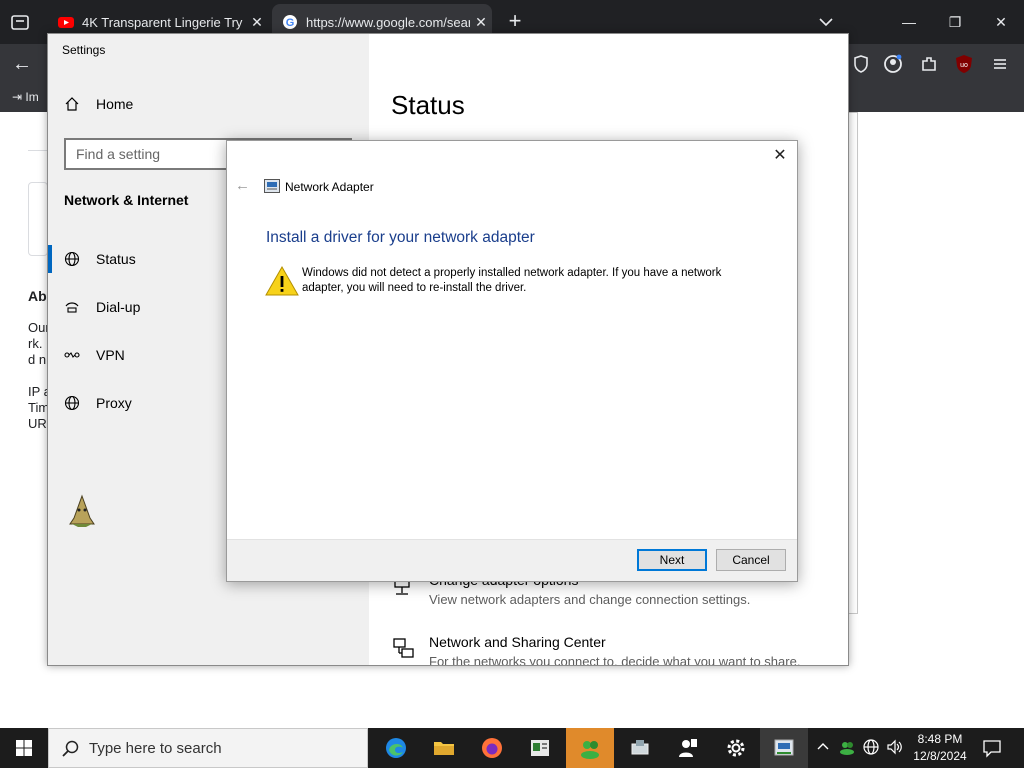 The height and width of the screenshot is (768, 1024). What do you see at coordinates (24, 748) in the screenshot?
I see `windows-start-icon` at bounding box center [24, 748].